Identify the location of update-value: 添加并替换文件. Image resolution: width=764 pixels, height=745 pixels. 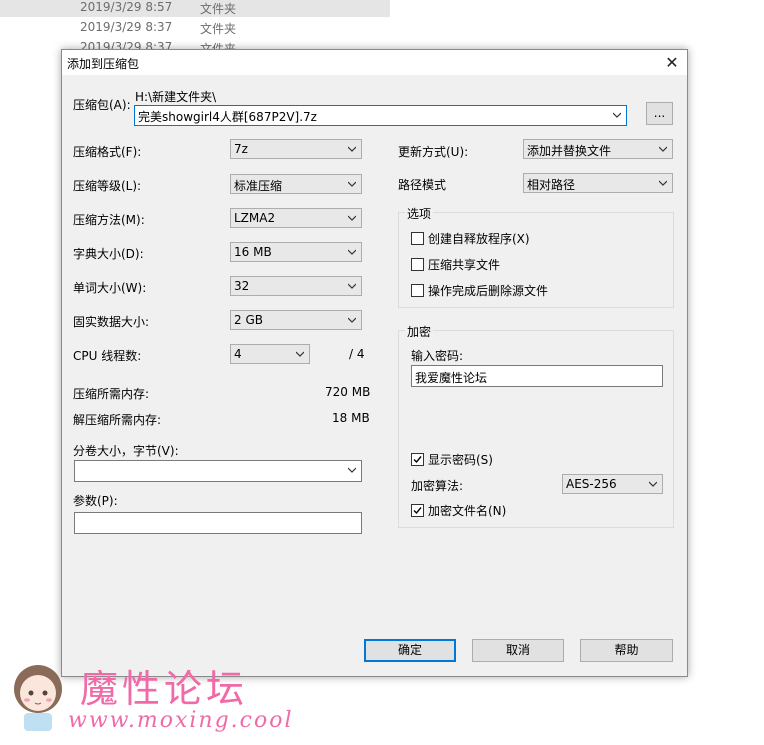
(569, 151).